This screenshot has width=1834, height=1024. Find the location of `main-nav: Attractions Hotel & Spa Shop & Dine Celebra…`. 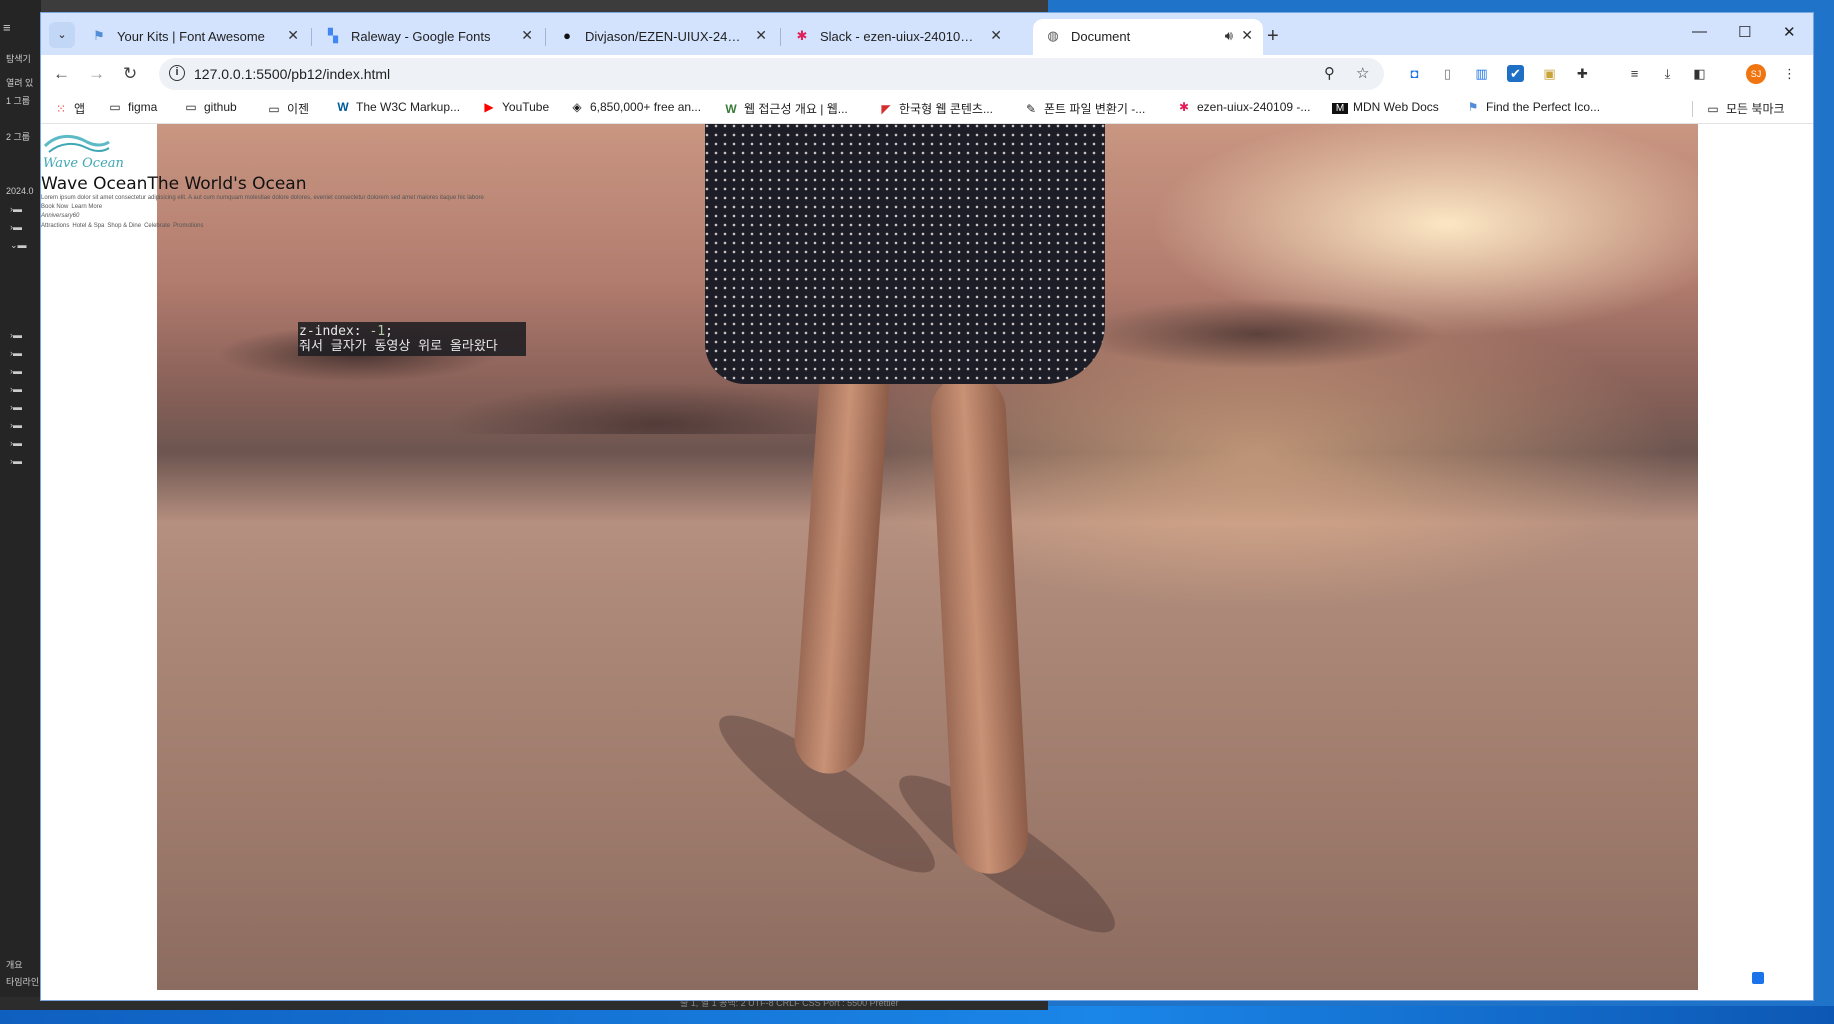

main-nav: Attractions Hotel & Spa Shop & Dine Celebra… is located at coordinates (123, 226).